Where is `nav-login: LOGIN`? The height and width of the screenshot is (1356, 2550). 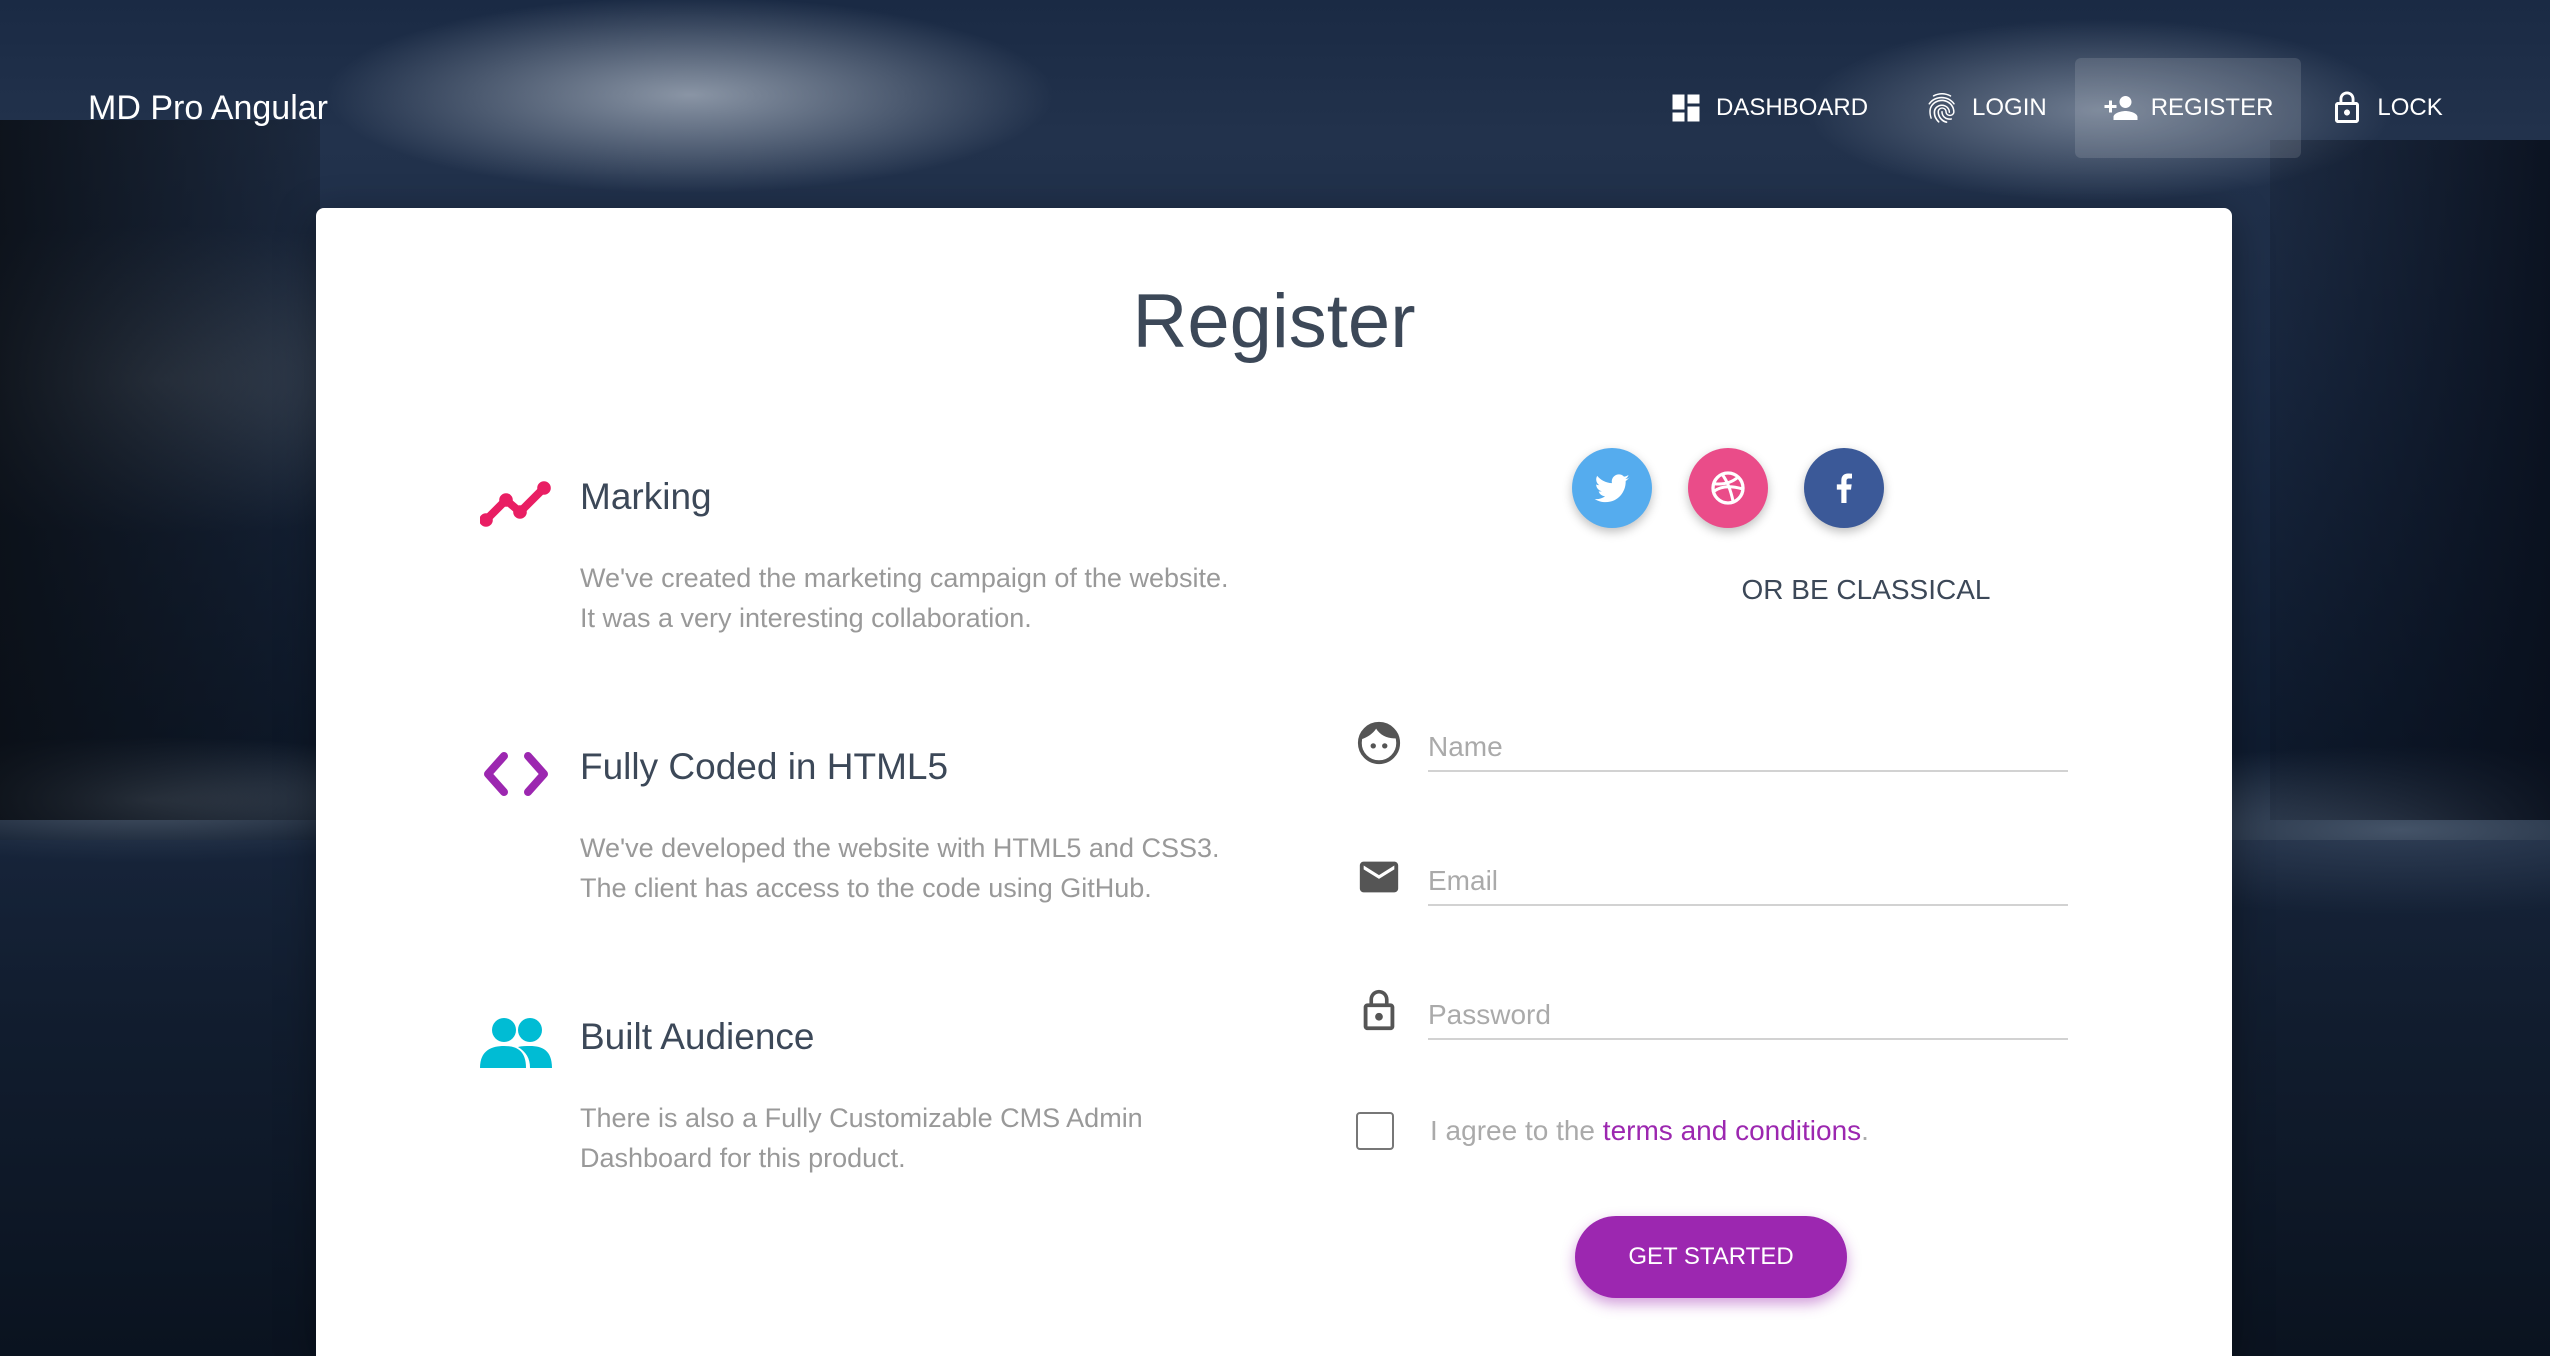
nav-login: LOGIN is located at coordinates (1985, 108).